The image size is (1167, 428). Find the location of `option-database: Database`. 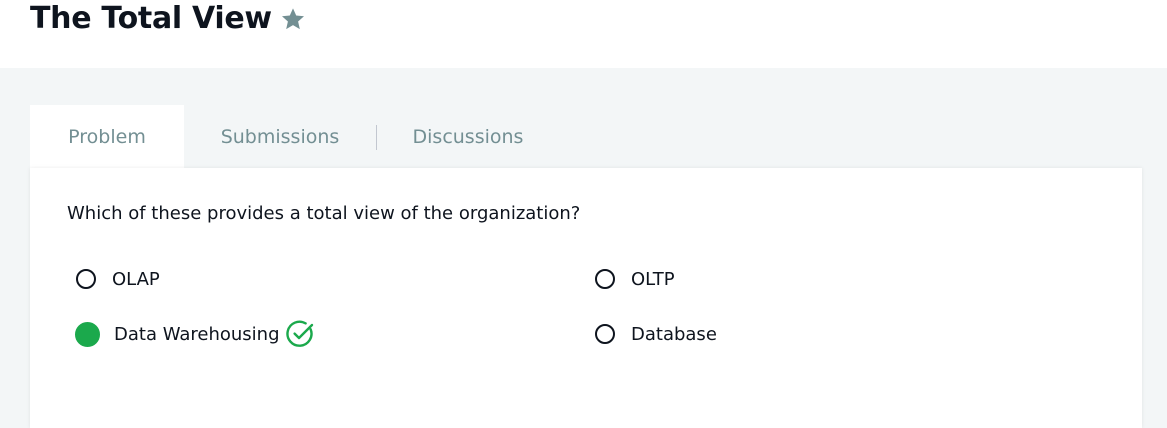

option-database: Database is located at coordinates (656, 334).